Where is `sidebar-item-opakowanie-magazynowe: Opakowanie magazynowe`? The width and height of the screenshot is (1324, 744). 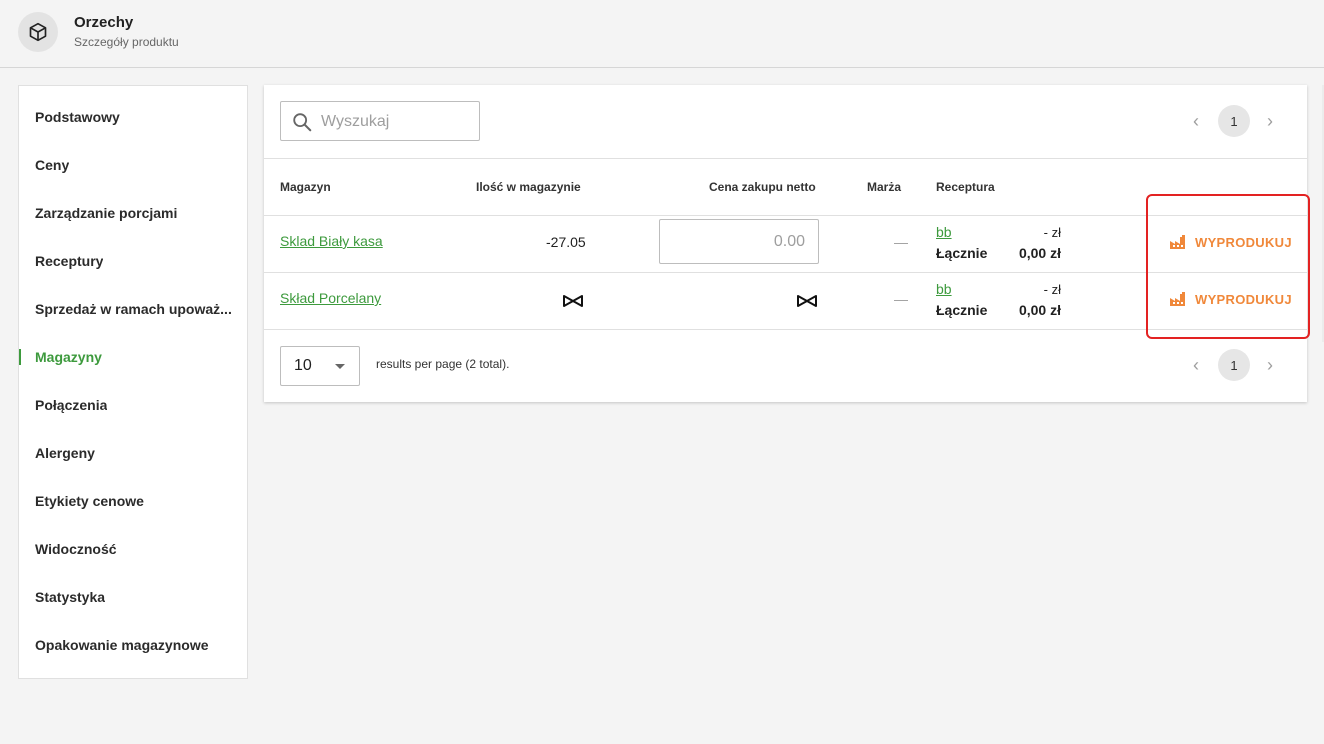
sidebar-item-opakowanie-magazynowe: Opakowanie magazynowe is located at coordinates (133, 645).